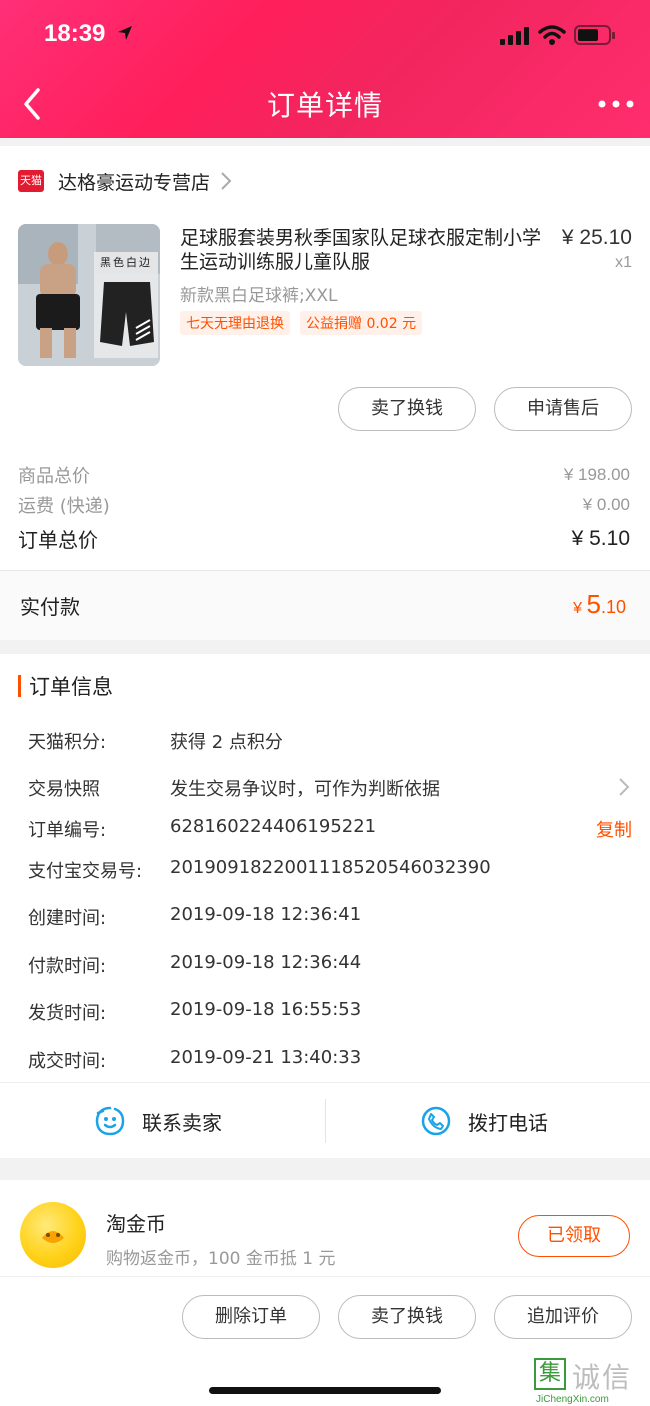 Image resolution: width=650 pixels, height=1406 pixels. What do you see at coordinates (324, 475) in the screenshot?
I see `goods-total-row: 商品总价 ¥ 198.00` at bounding box center [324, 475].